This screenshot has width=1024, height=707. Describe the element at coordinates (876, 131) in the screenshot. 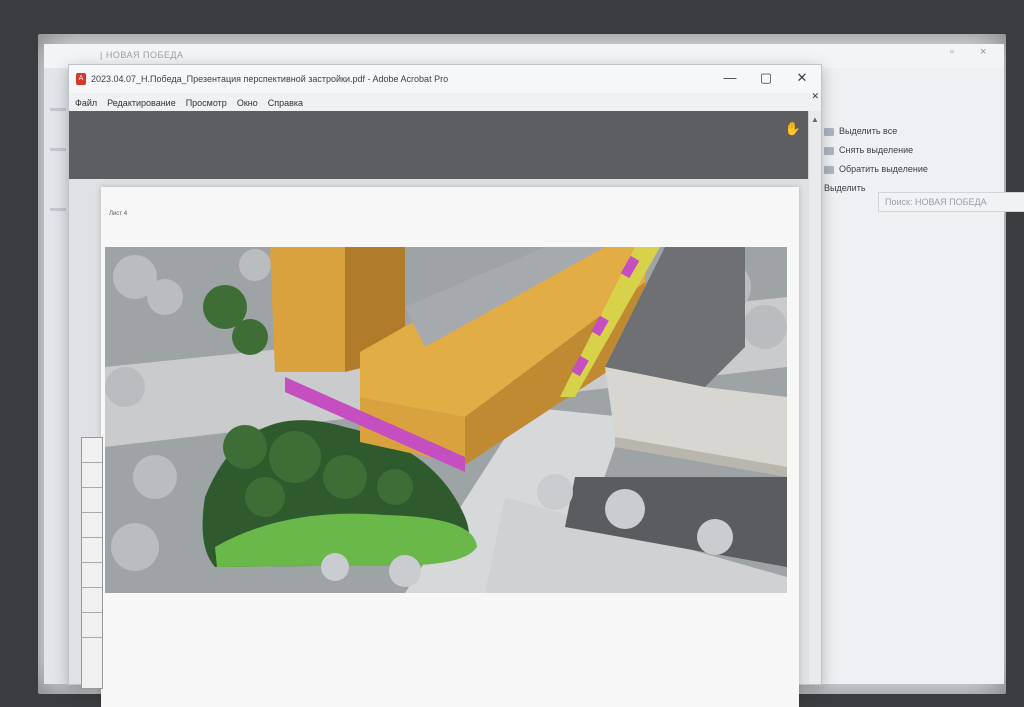

I see `select-all-item: Выделить все` at that location.